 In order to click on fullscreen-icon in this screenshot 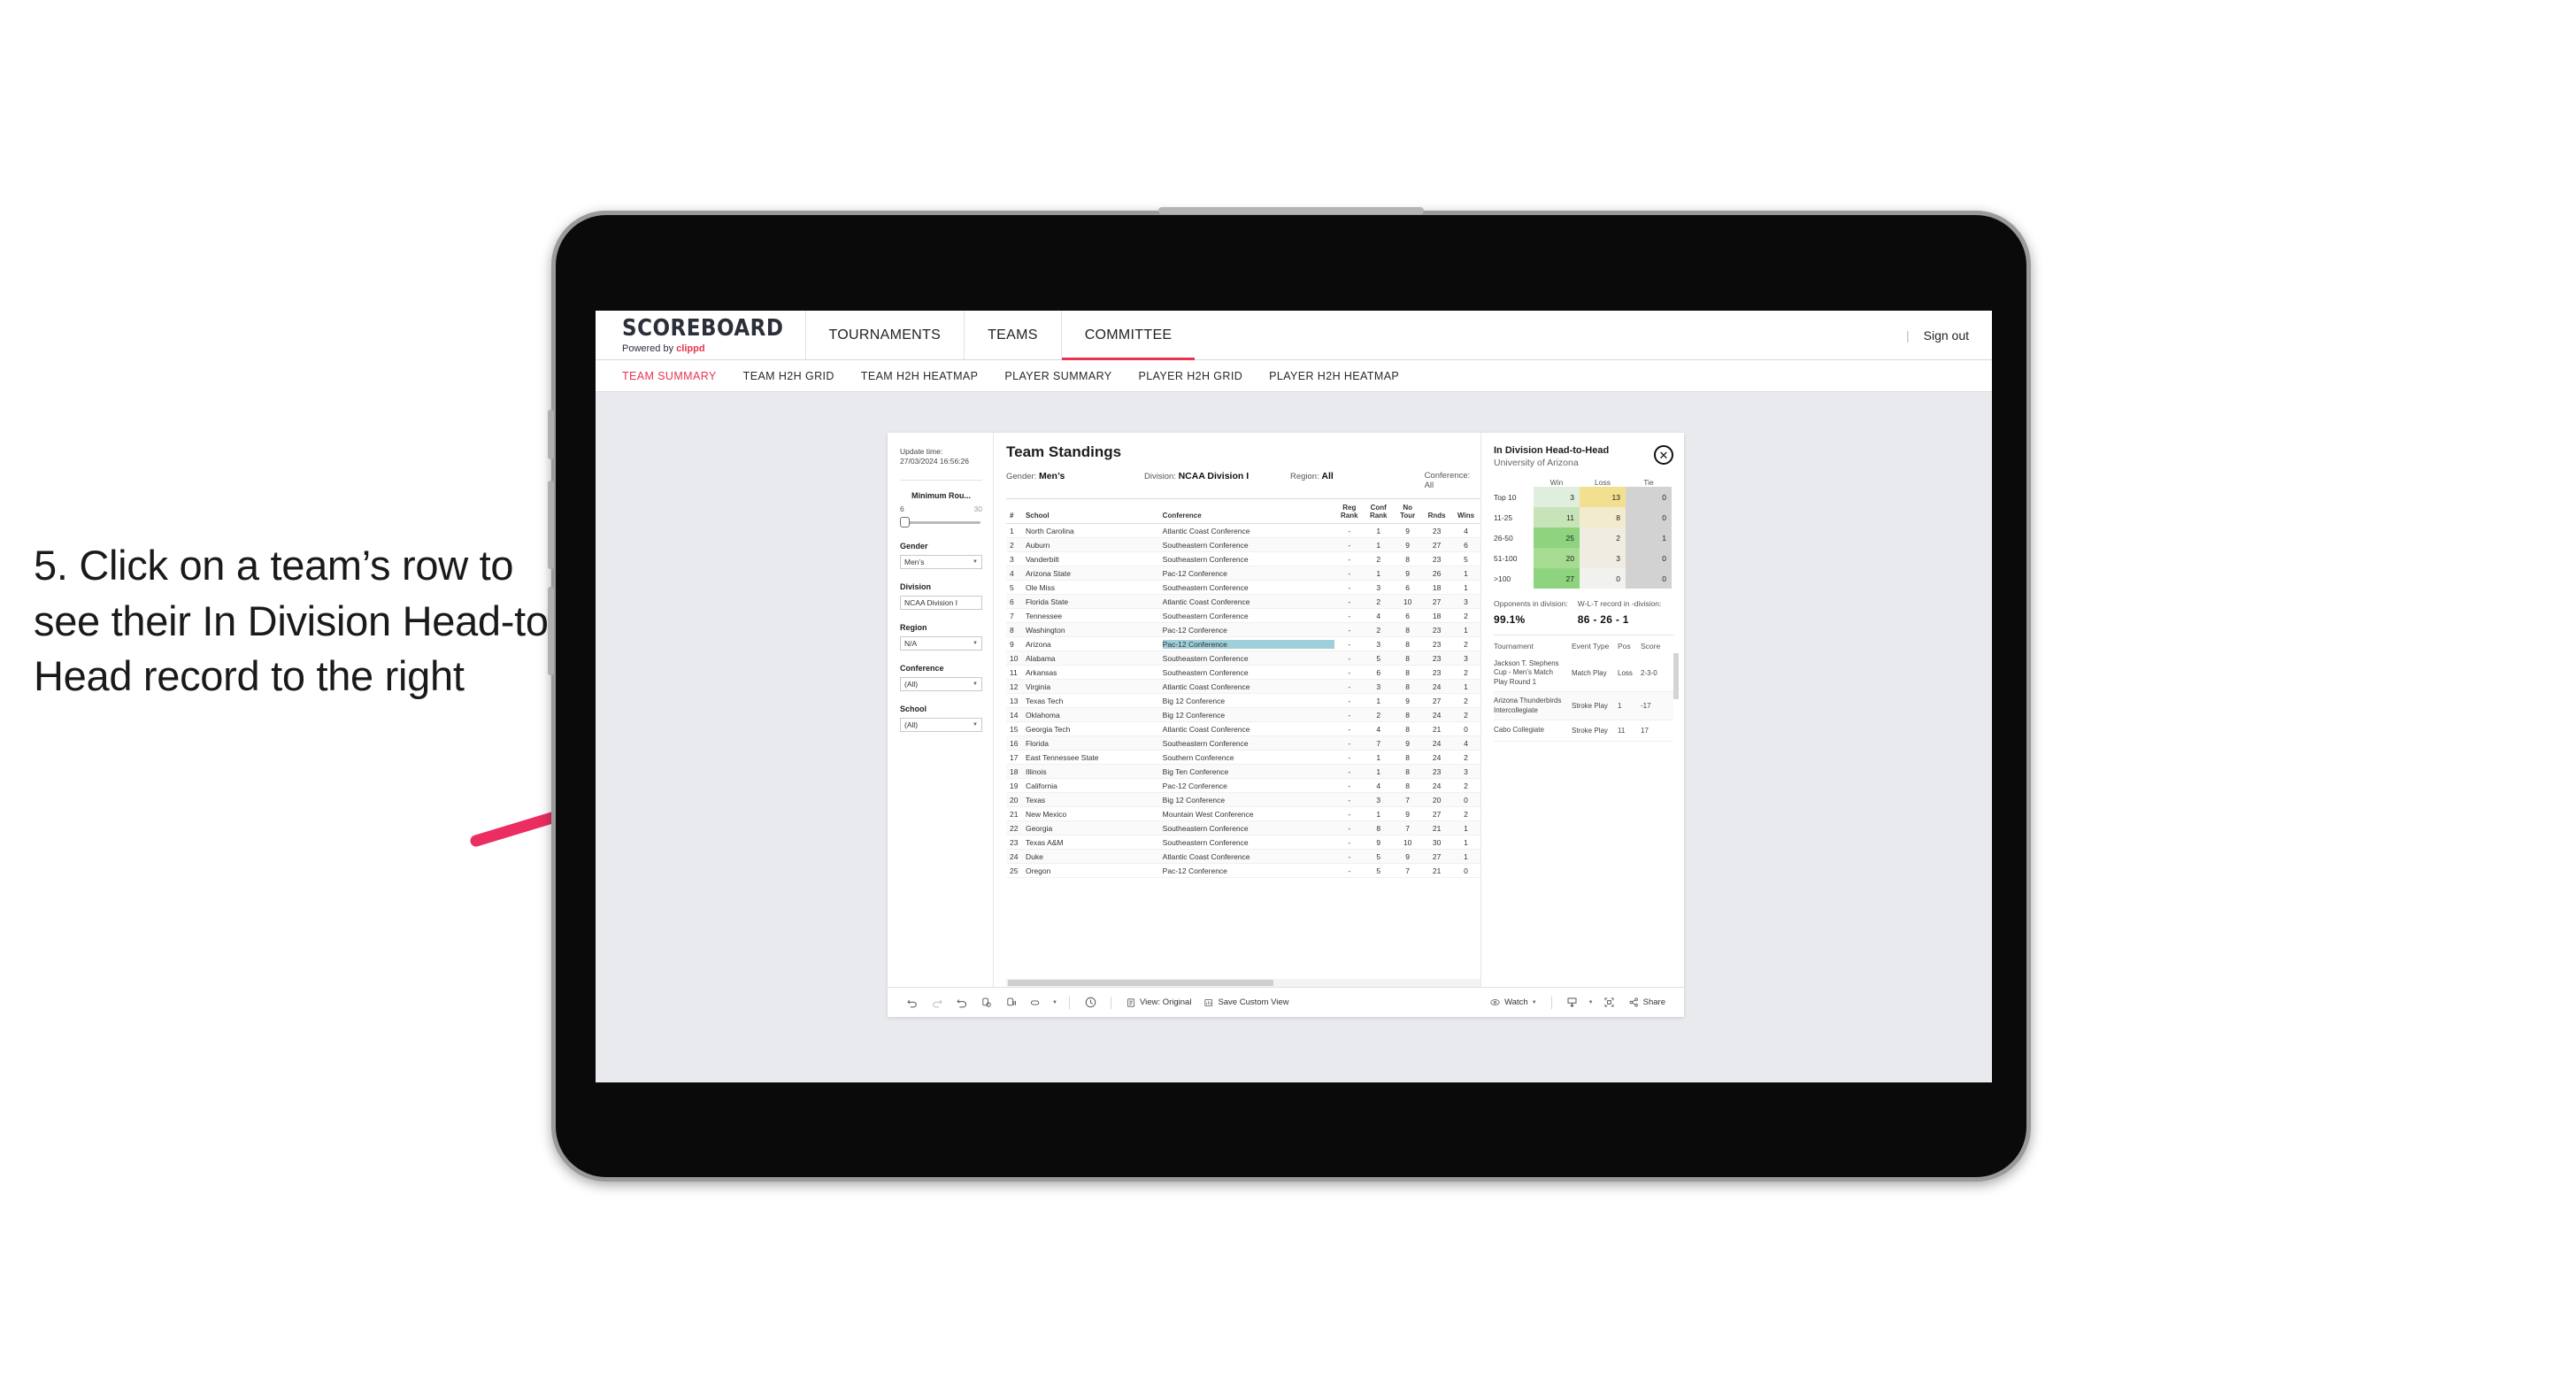, I will do `click(1609, 1003)`.